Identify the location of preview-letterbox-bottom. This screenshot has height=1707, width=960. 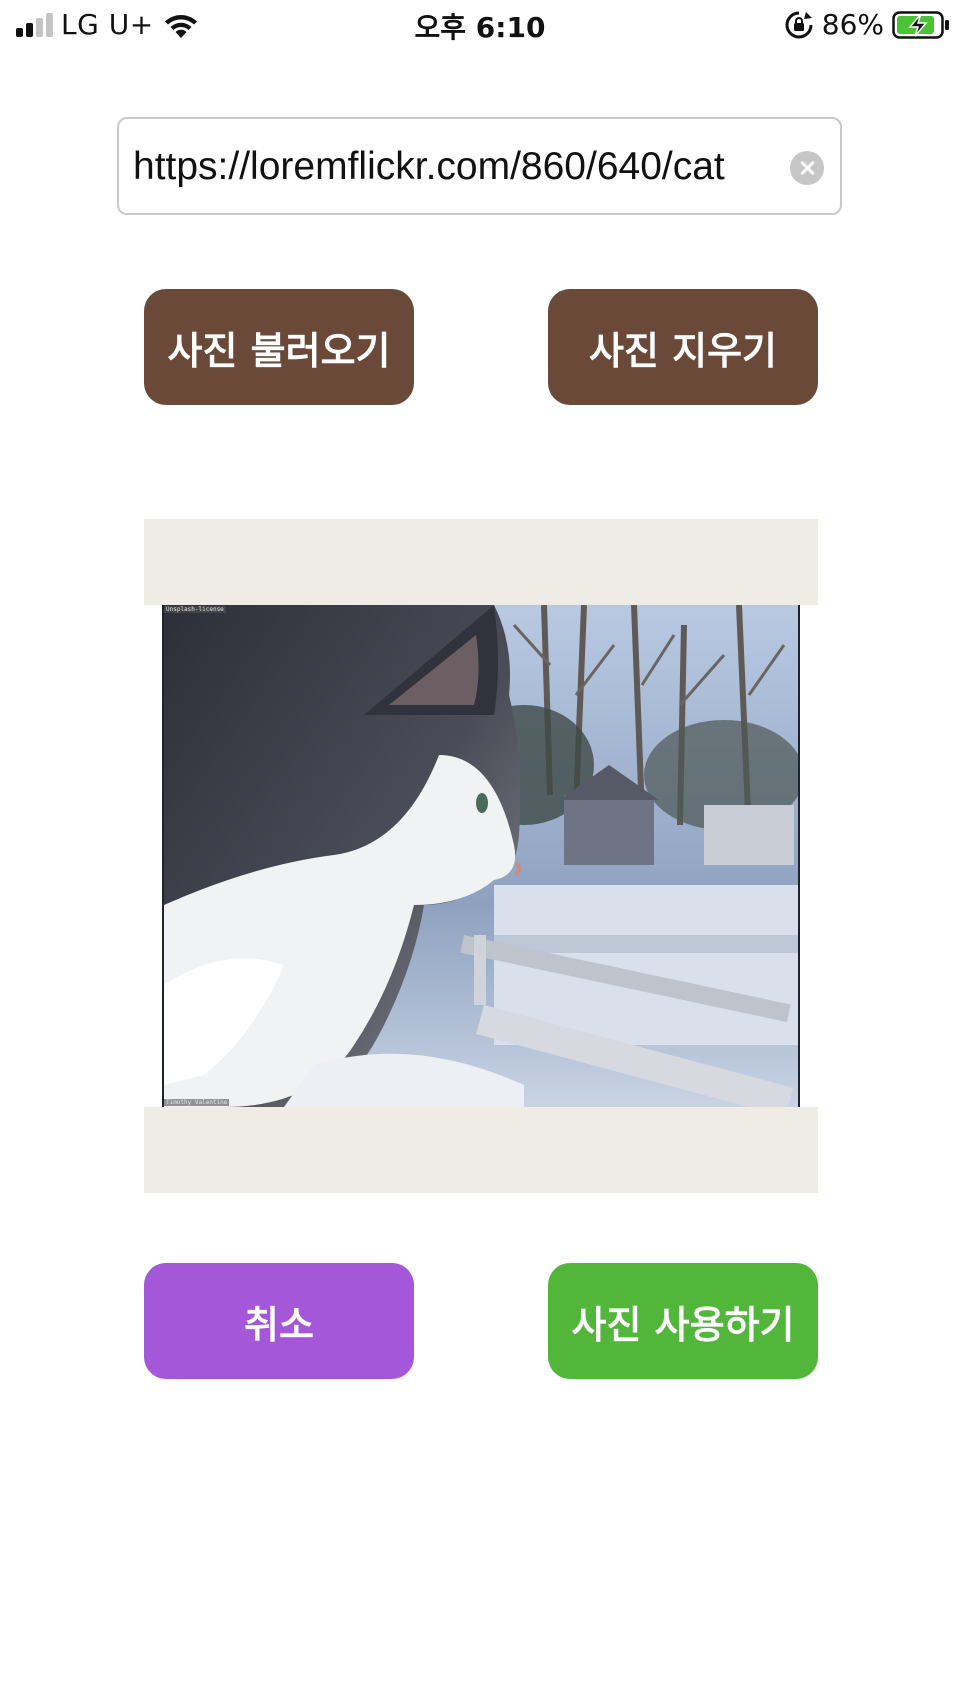
(481, 1150).